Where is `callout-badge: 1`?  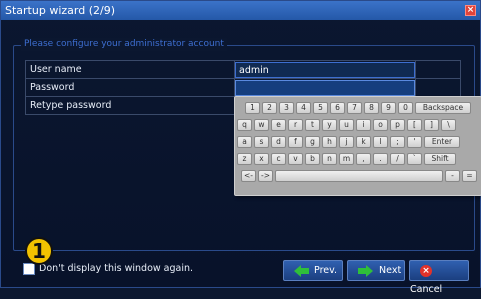
callout-badge: 1 is located at coordinates (39, 251).